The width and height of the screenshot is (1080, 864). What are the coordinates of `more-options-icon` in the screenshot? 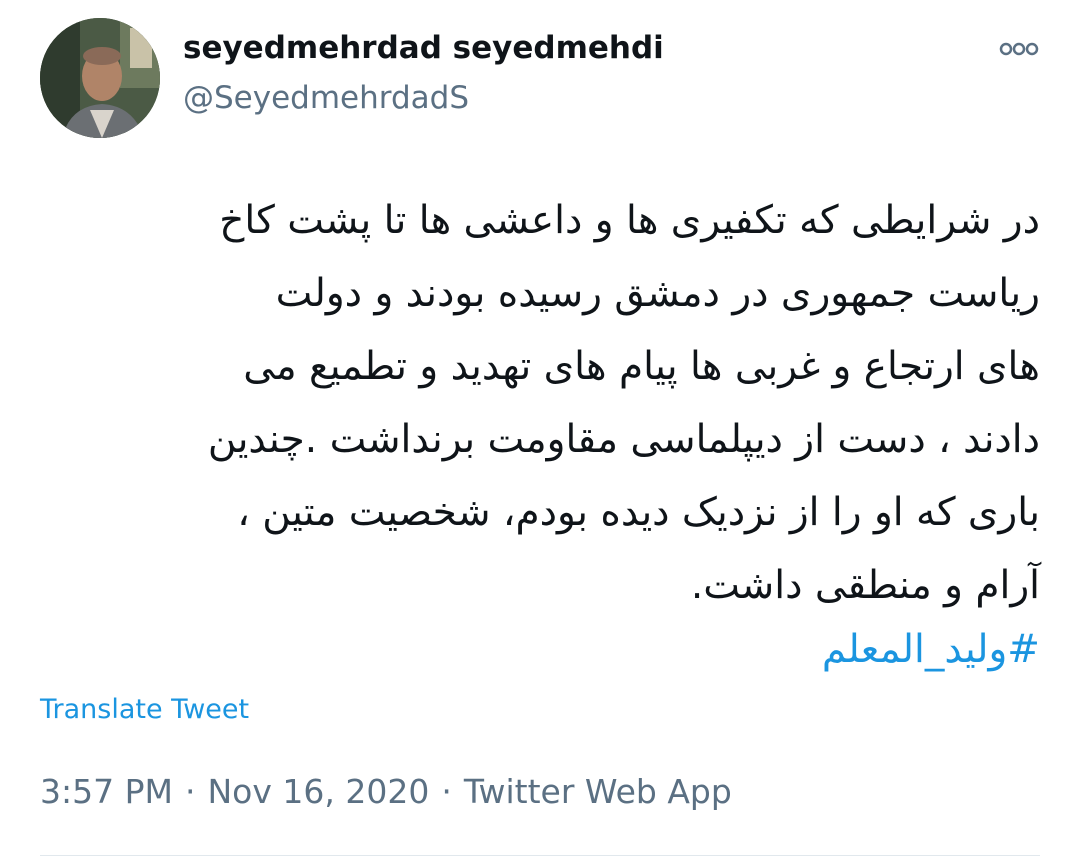 It's located at (1019, 49).